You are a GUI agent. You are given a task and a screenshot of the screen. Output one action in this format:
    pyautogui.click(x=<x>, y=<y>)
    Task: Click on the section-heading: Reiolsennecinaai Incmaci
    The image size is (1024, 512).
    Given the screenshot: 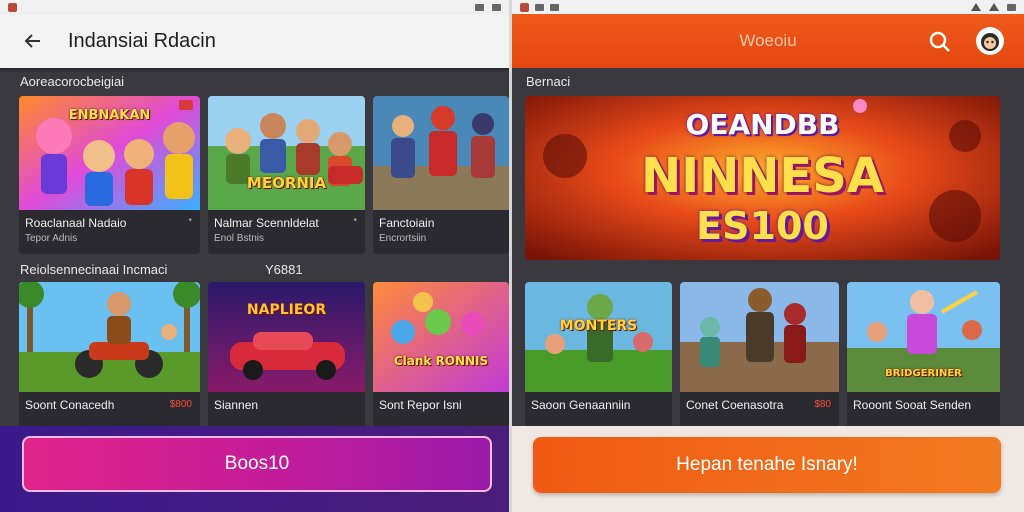 What is the action you would take?
    pyautogui.click(x=94, y=269)
    